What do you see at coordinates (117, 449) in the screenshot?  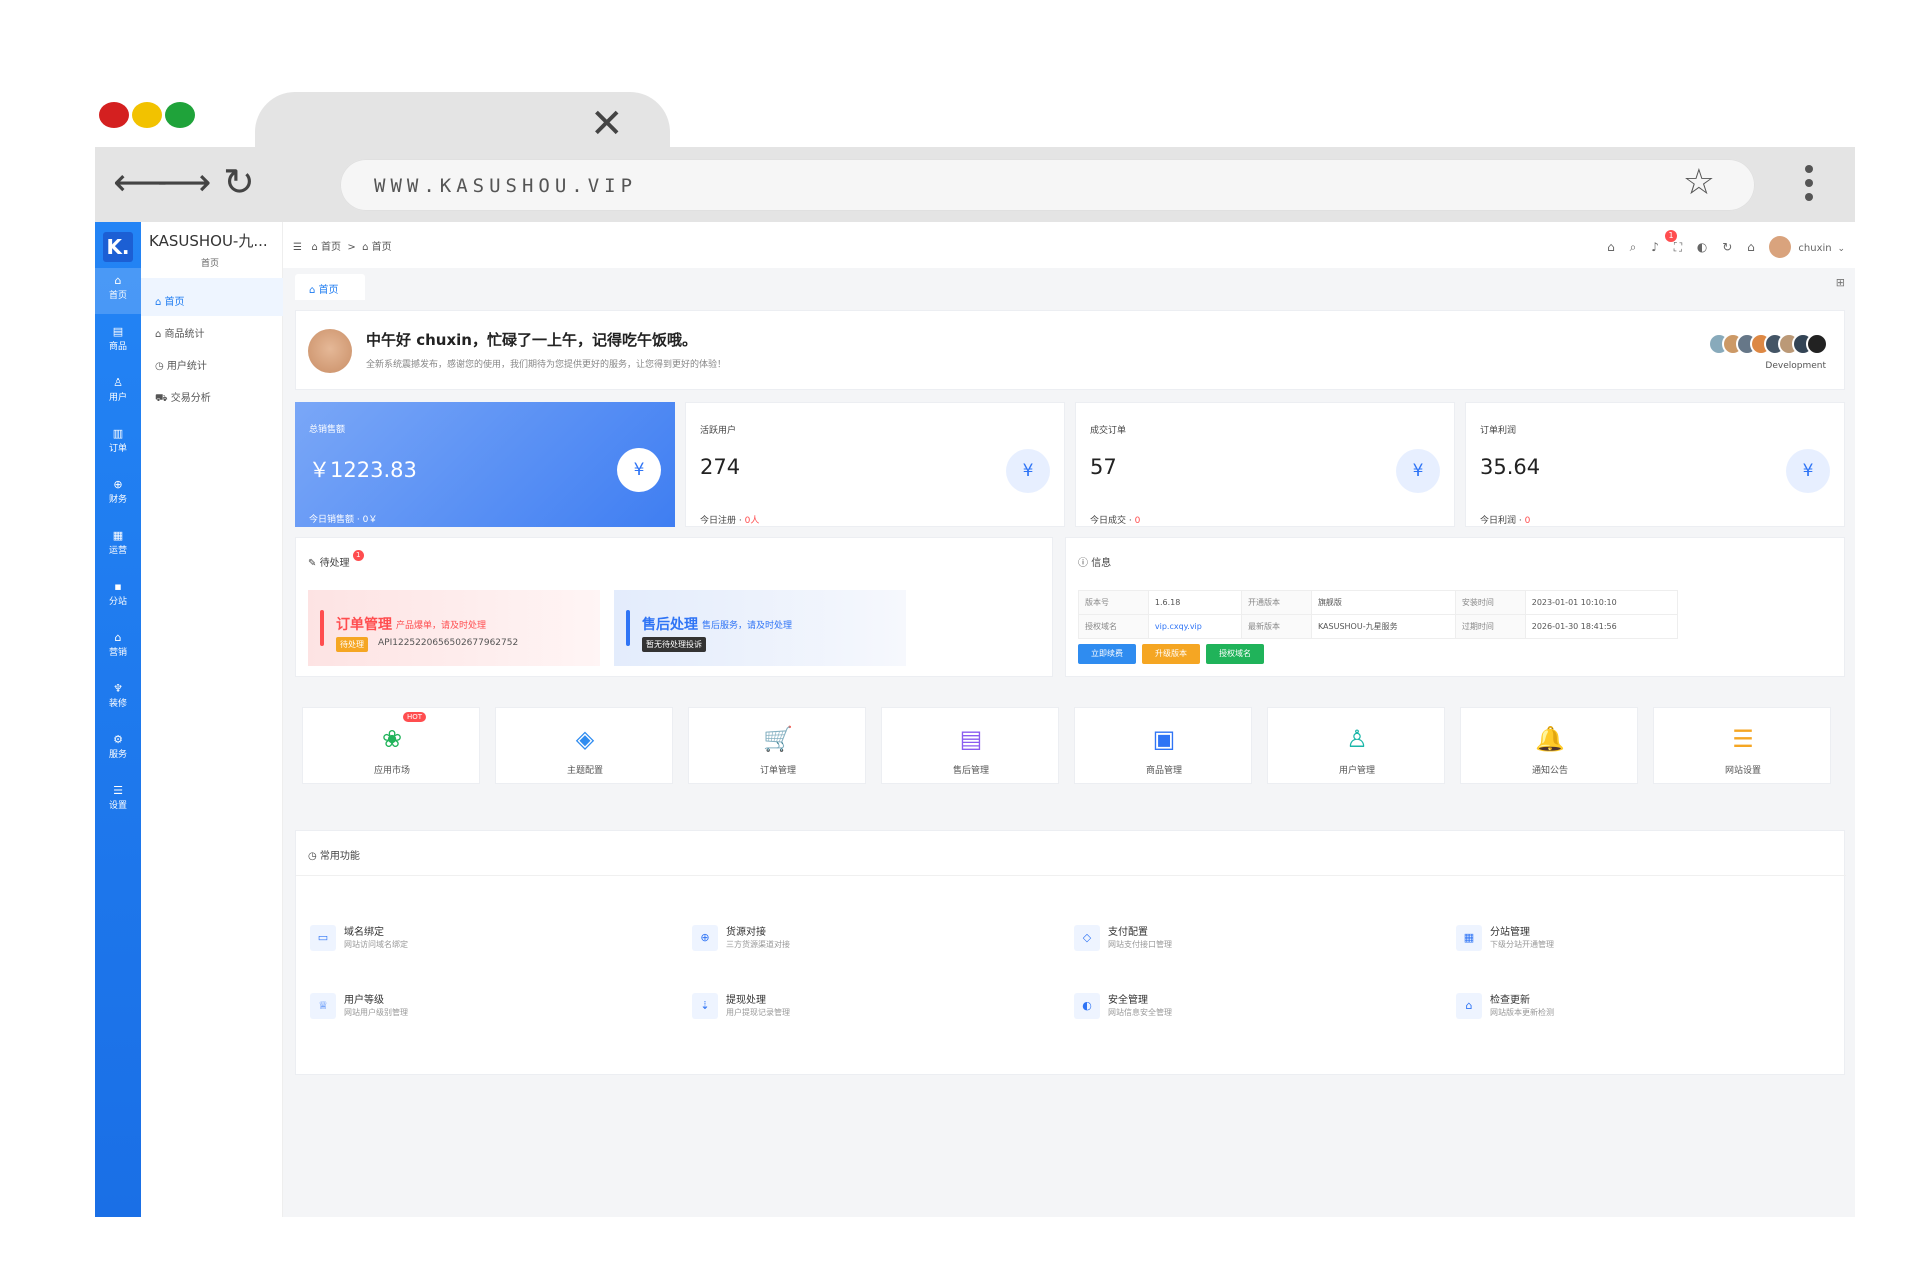 I see `rail-item-label: 订单` at bounding box center [117, 449].